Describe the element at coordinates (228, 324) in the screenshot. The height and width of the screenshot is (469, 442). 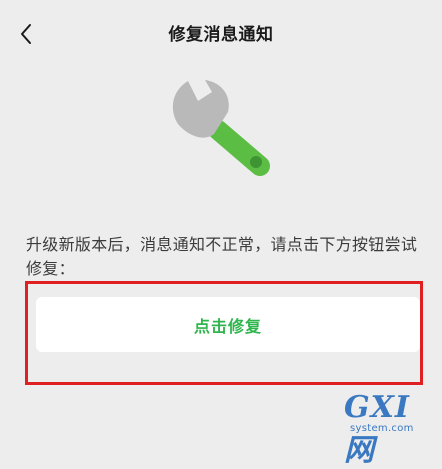
I see `repair-button: 点击修复` at that location.